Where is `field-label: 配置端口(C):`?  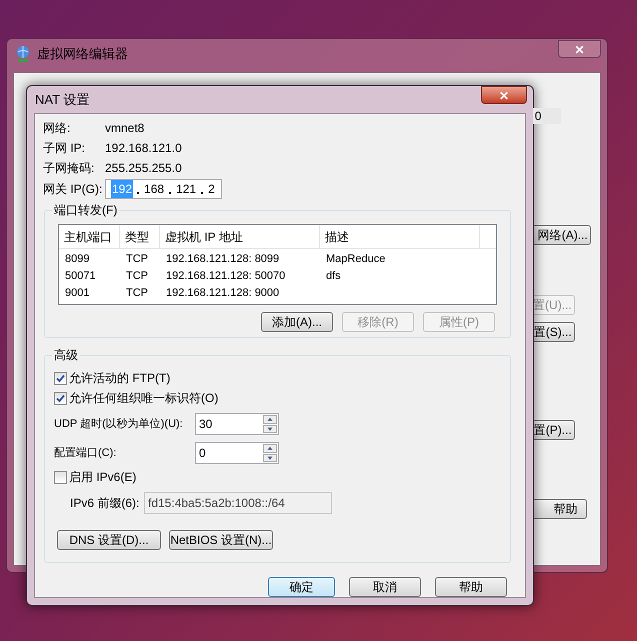 field-label: 配置端口(C): is located at coordinates (86, 453).